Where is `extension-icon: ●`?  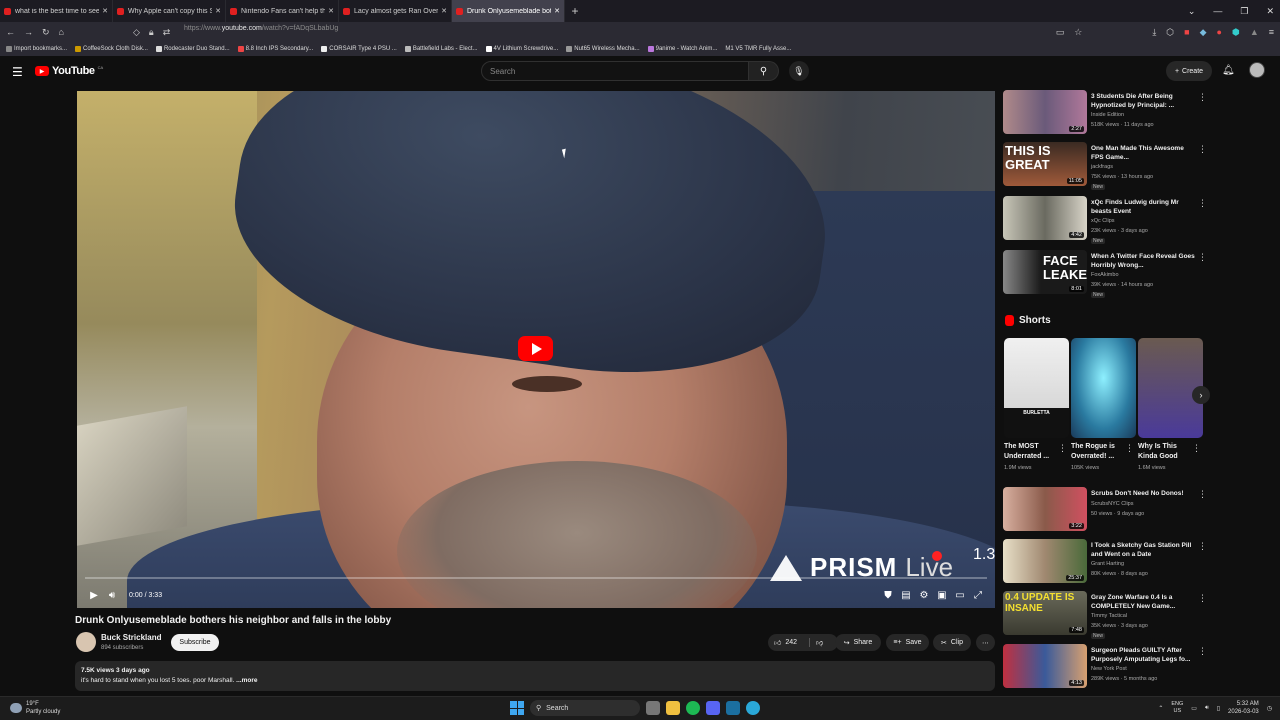 extension-icon: ● is located at coordinates (1219, 32).